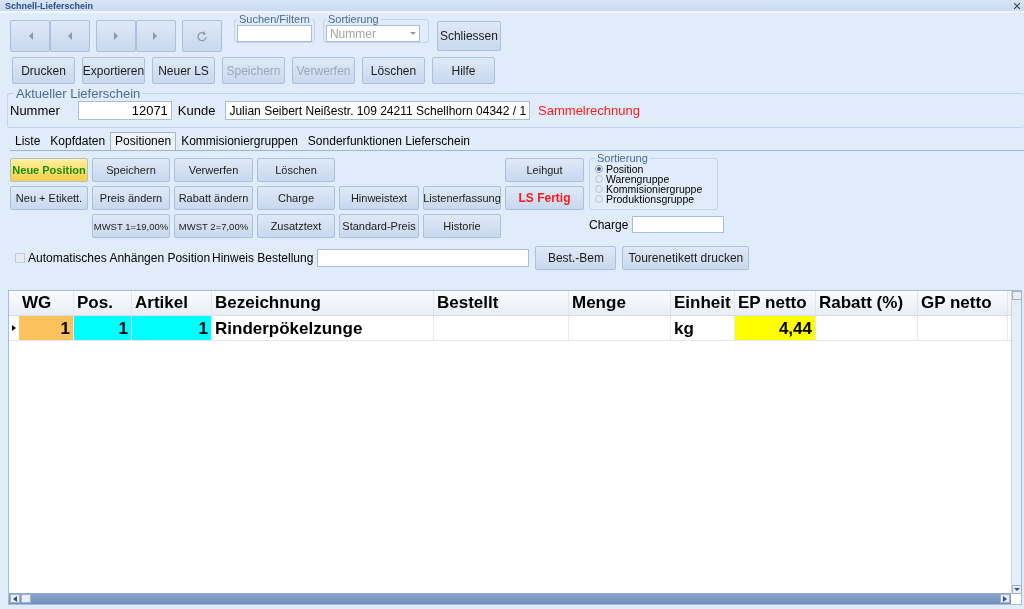 The width and height of the screenshot is (1024, 609). Describe the element at coordinates (143, 141) in the screenshot. I see `tab: Positionen` at that location.